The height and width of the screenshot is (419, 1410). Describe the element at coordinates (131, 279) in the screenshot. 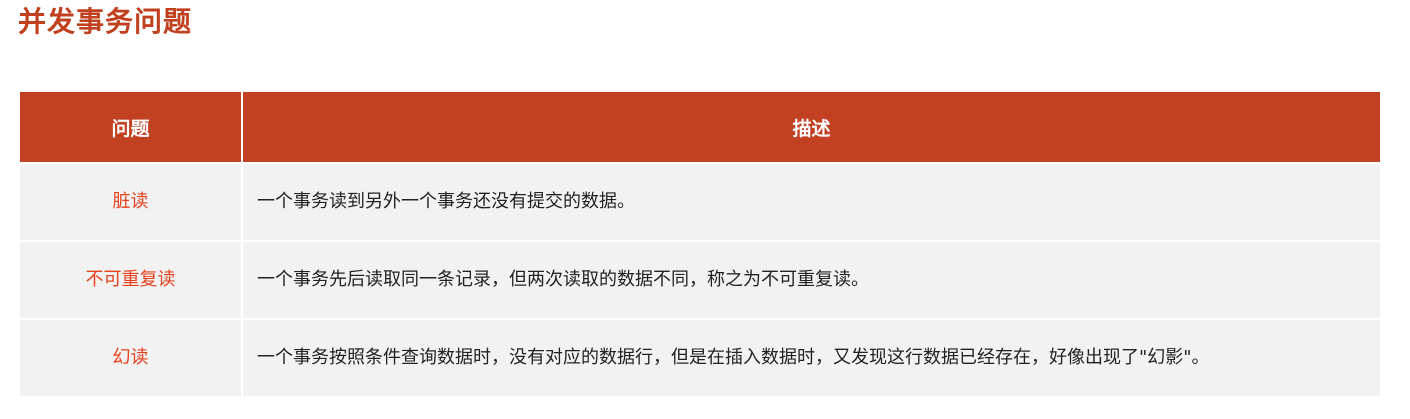

I see `problem-cell: 不可重复读` at that location.